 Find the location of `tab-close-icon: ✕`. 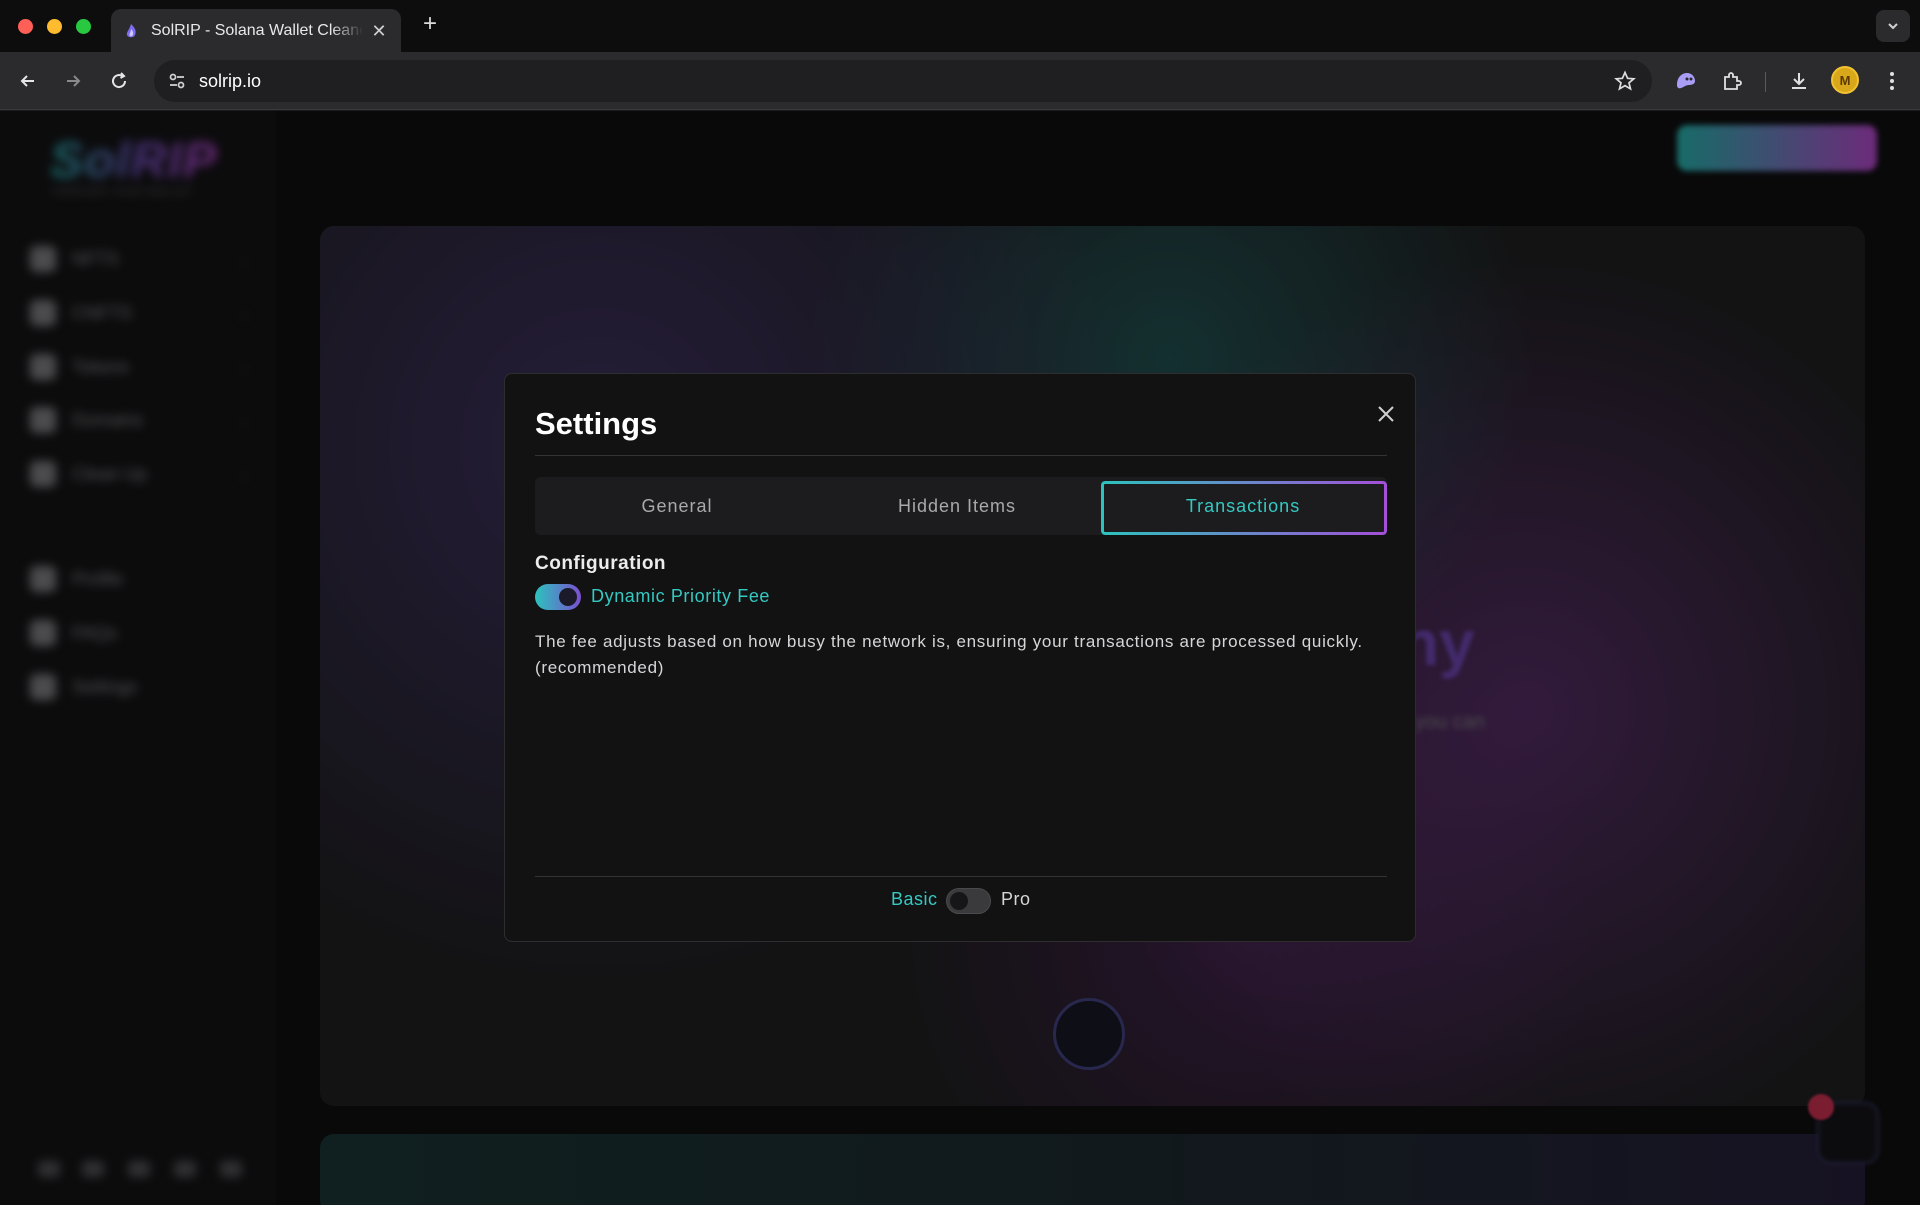

tab-close-icon: ✕ is located at coordinates (379, 31).